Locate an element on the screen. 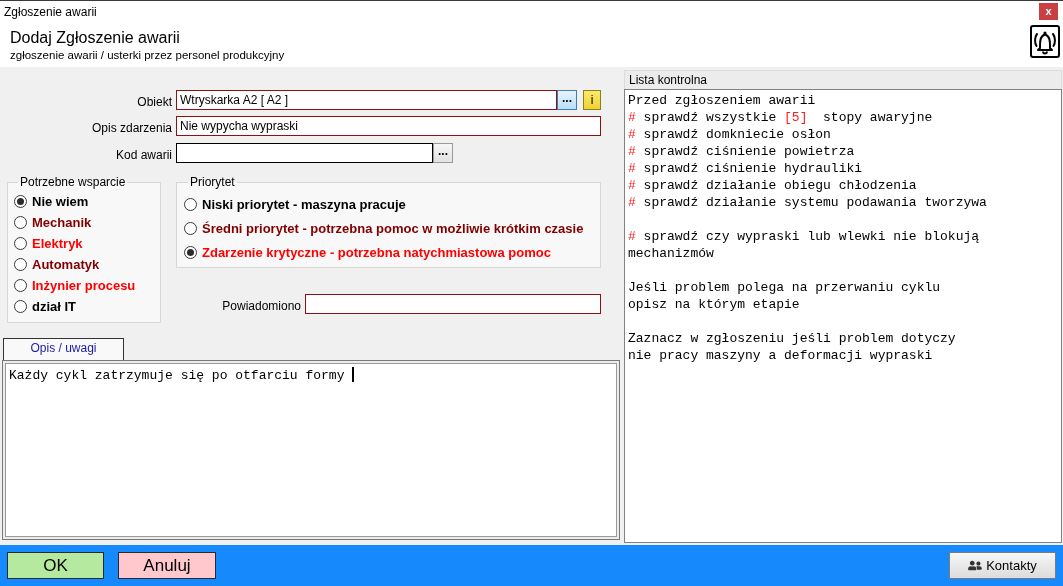 The width and height of the screenshot is (1063, 586). checklist-line: mechanizmów is located at coordinates (671, 253).